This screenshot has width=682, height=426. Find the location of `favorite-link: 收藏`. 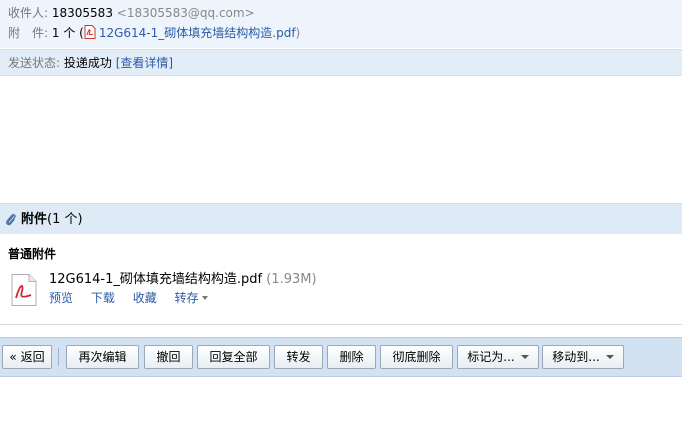

favorite-link: 收藏 is located at coordinates (145, 298).